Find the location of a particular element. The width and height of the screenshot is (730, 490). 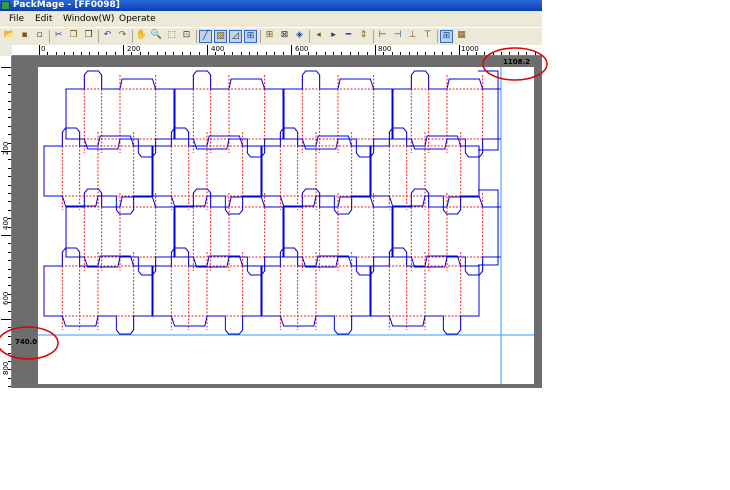

width-readout: 1108.2 is located at coordinates (517, 62).